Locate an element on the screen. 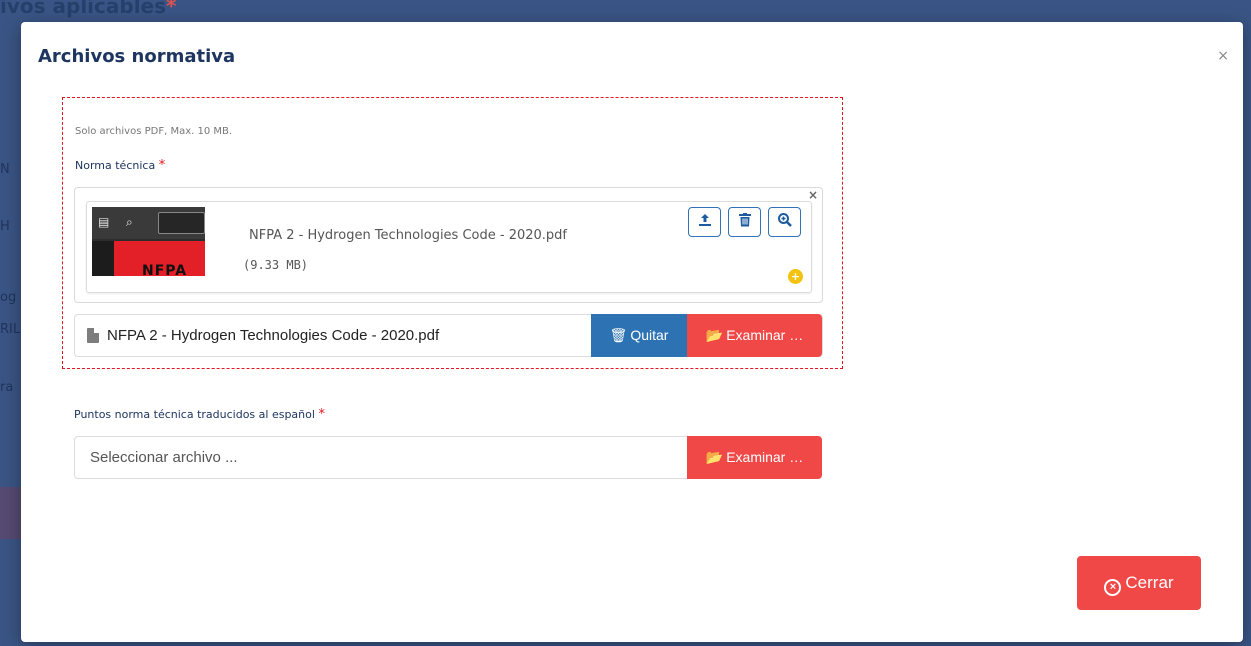 The width and height of the screenshot is (1251, 646). norma-tecnica-label: Norma técnica * is located at coordinates (120, 165).